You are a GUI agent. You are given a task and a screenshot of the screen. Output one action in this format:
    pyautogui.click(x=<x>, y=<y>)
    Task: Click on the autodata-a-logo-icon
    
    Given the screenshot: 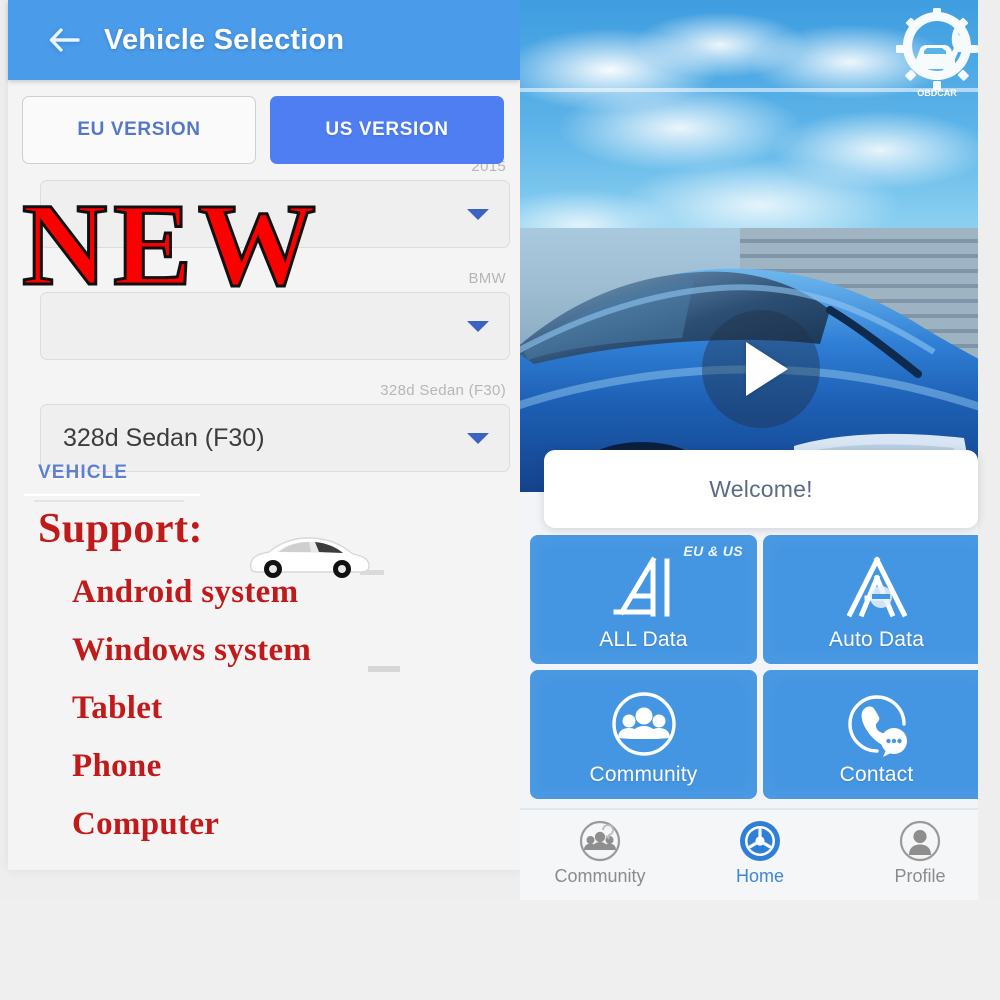 What is the action you would take?
    pyautogui.click(x=876, y=589)
    